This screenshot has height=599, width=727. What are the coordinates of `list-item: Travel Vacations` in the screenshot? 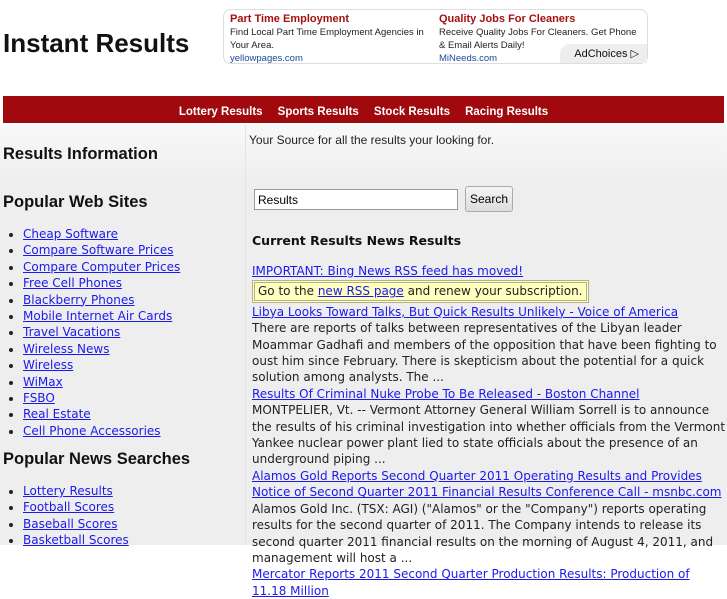 It's located at (101, 332).